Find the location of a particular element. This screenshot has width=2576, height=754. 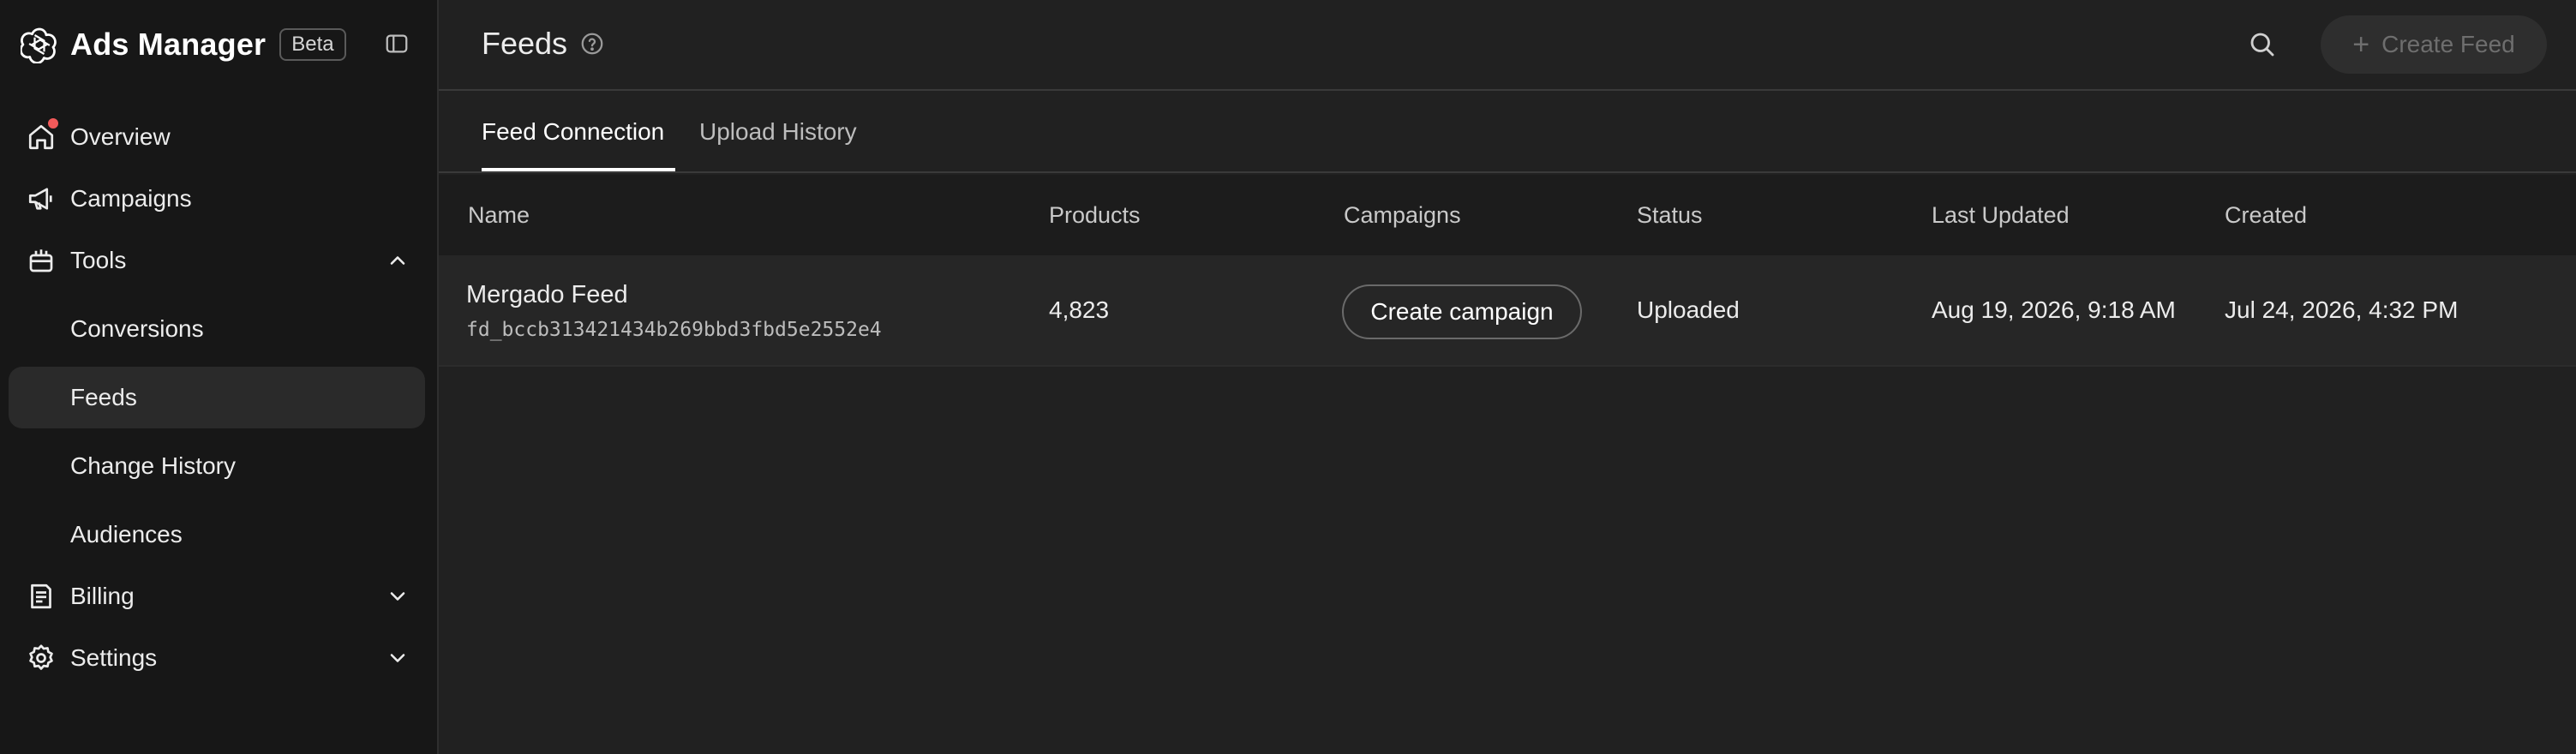

create-campaign-label: Create campaign is located at coordinates (1462, 311).